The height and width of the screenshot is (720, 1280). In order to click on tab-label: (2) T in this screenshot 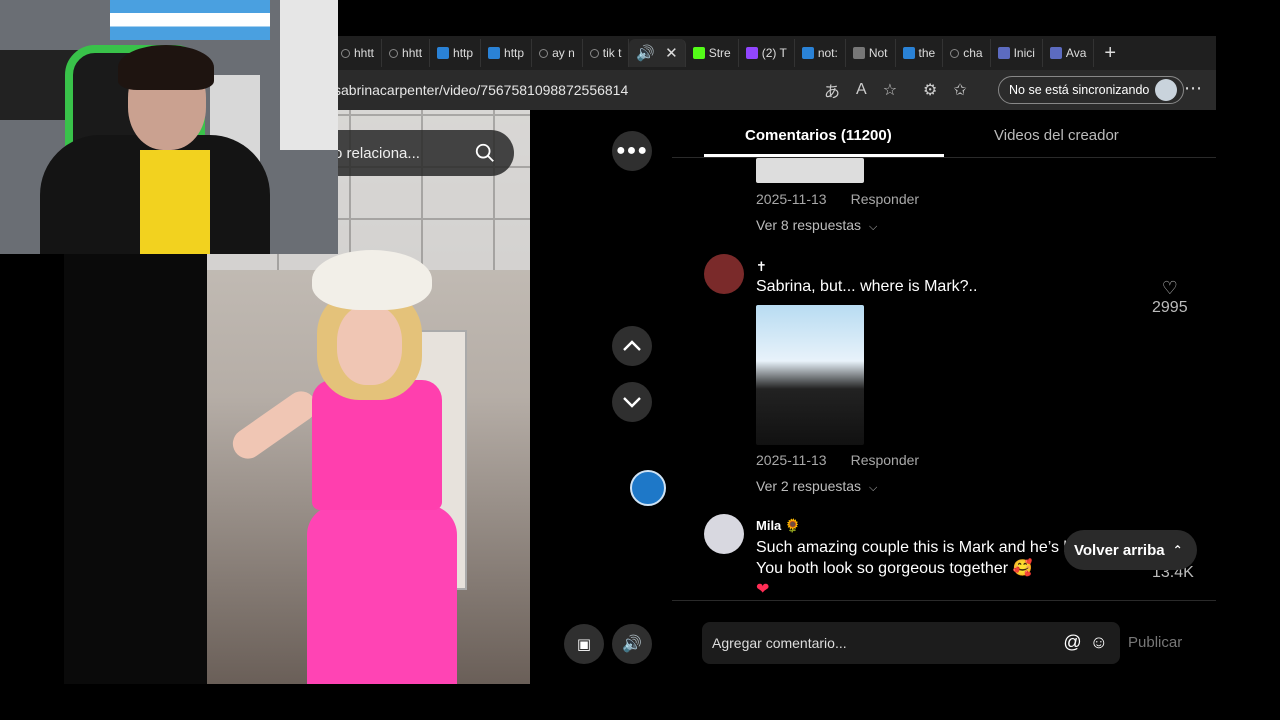, I will do `click(774, 53)`.